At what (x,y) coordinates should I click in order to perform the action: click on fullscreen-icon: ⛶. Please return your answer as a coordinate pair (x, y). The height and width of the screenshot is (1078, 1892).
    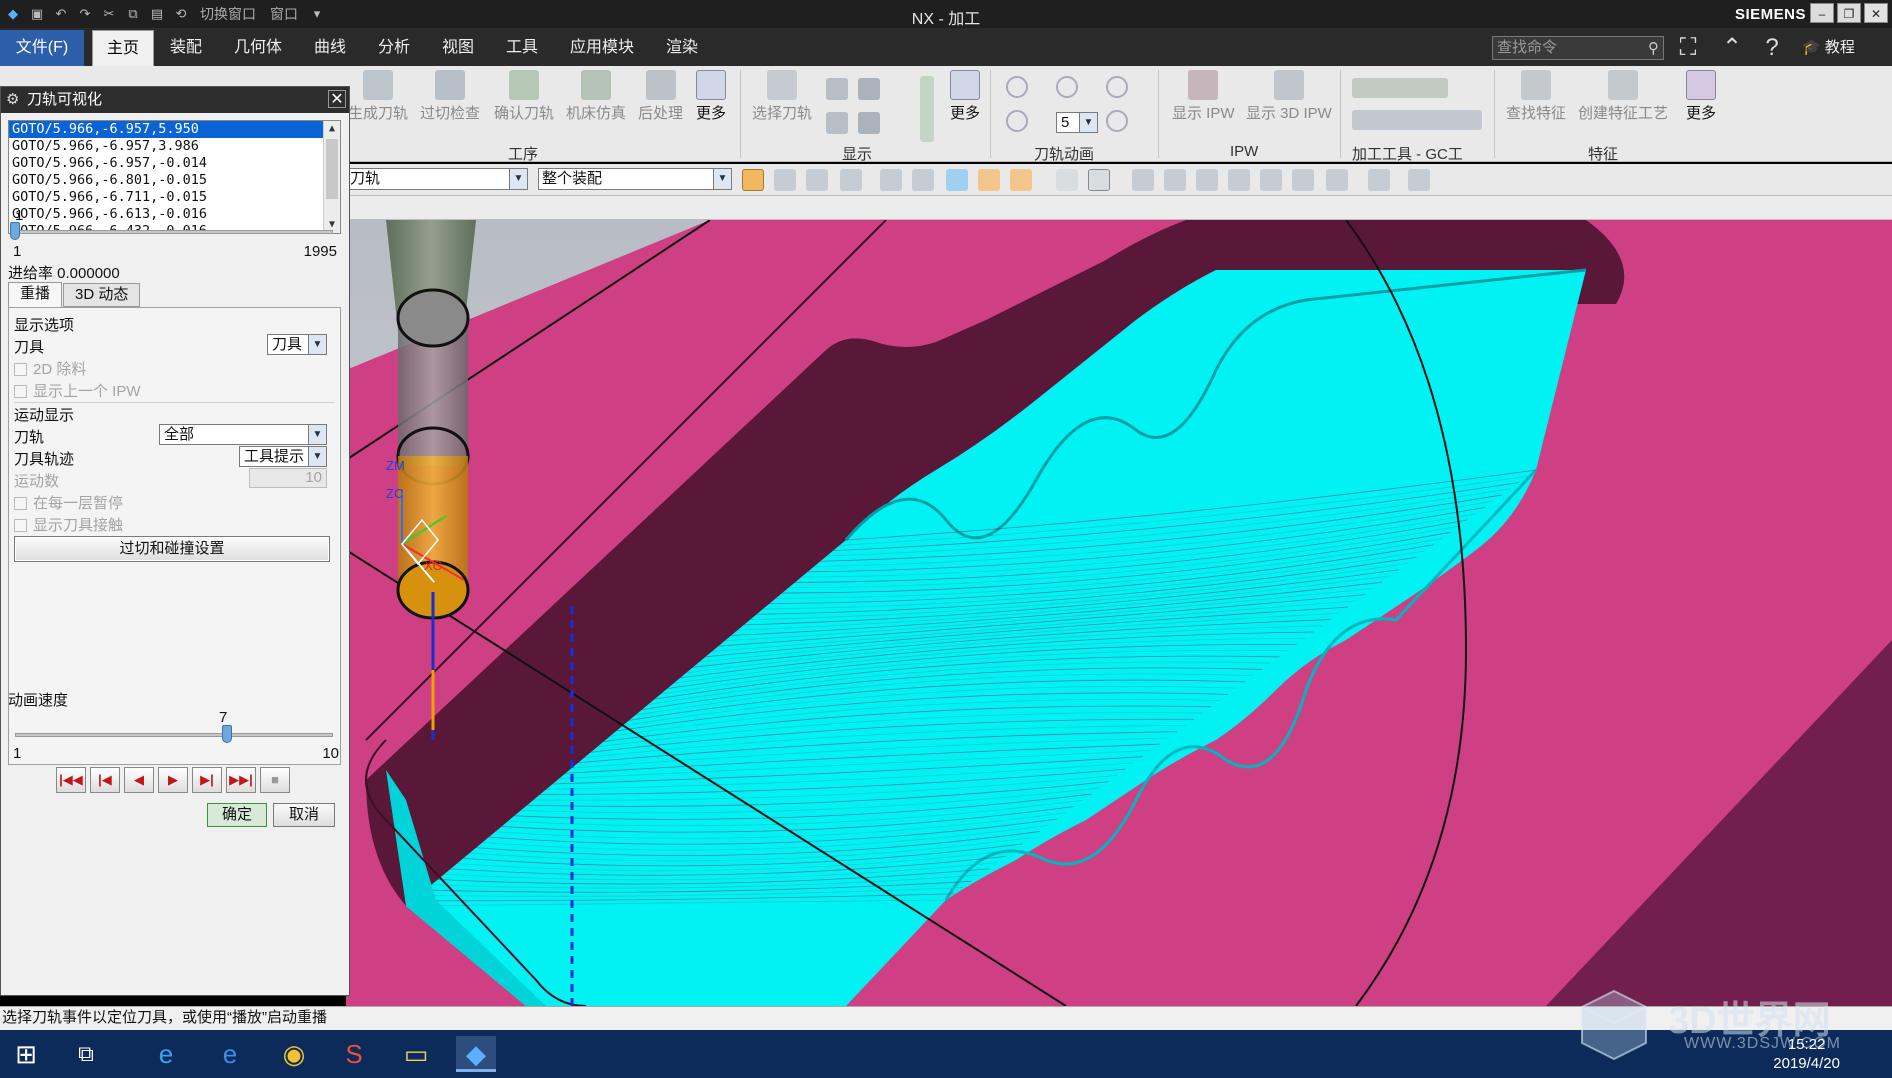
    Looking at the image, I should click on (1688, 48).